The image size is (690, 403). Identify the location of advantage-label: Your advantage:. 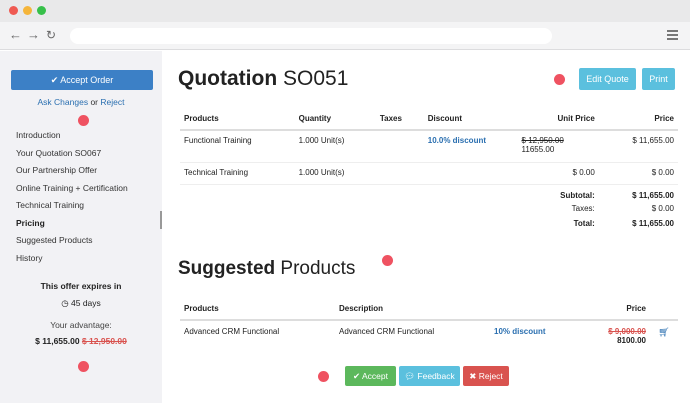
(81, 325).